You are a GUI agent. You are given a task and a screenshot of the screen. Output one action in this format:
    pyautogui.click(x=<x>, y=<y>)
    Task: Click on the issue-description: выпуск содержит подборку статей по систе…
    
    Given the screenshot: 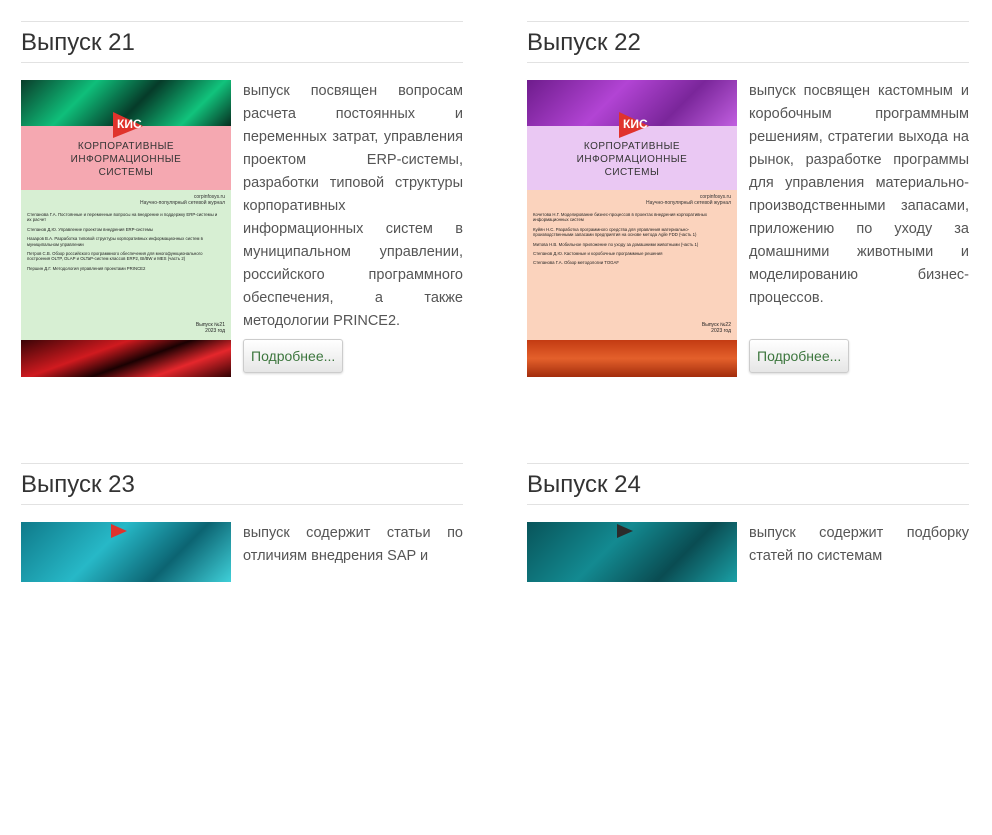 What is the action you would take?
    pyautogui.click(x=859, y=544)
    